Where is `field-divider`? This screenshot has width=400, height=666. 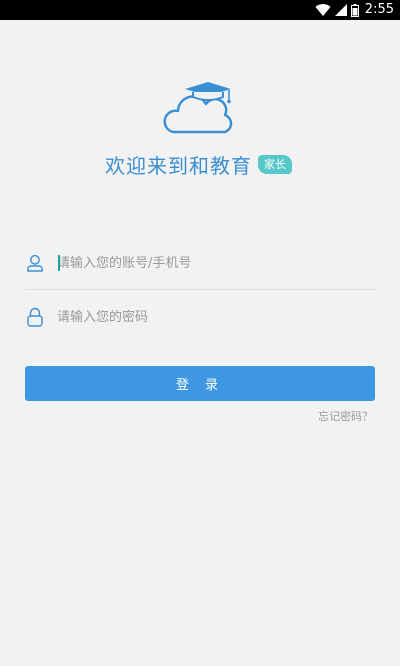
field-divider is located at coordinates (200, 289).